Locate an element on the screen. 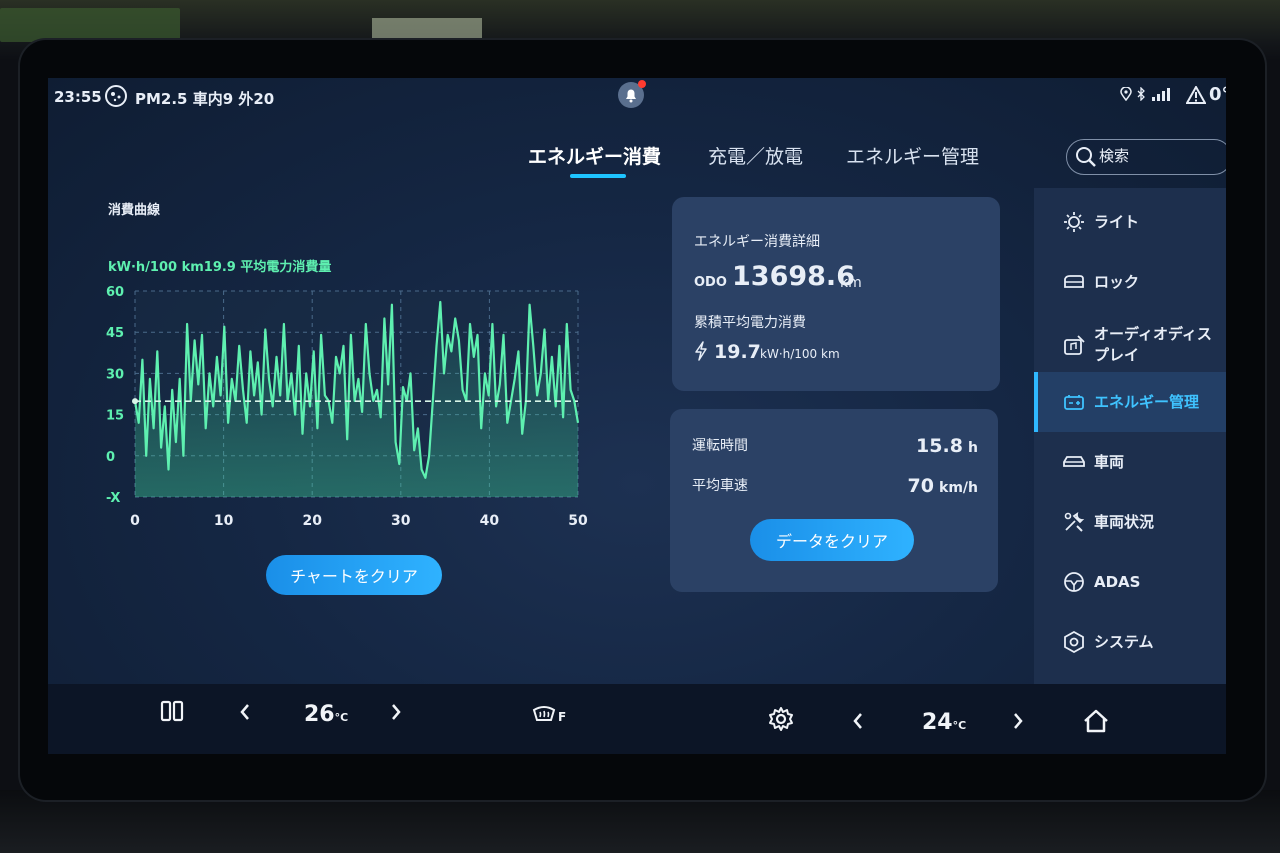 Image resolution: width=1280 pixels, height=853 pixels. consumption-chart: -X 0 15 30 45 60 0 10 20 30 40 50 is located at coordinates (348, 418).